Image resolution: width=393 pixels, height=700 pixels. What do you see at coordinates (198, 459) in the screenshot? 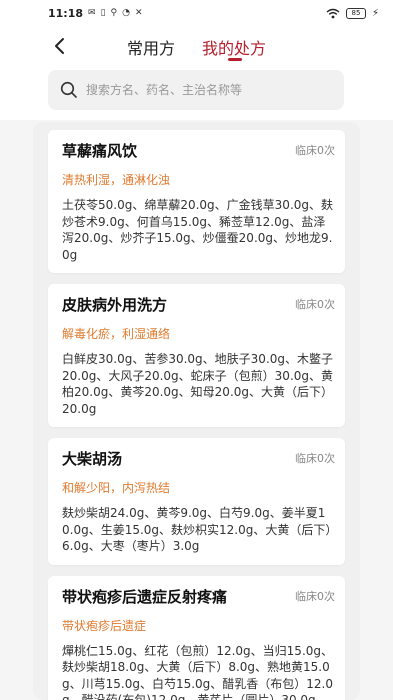
I see `card-header: 大柴胡汤 临床0次` at bounding box center [198, 459].